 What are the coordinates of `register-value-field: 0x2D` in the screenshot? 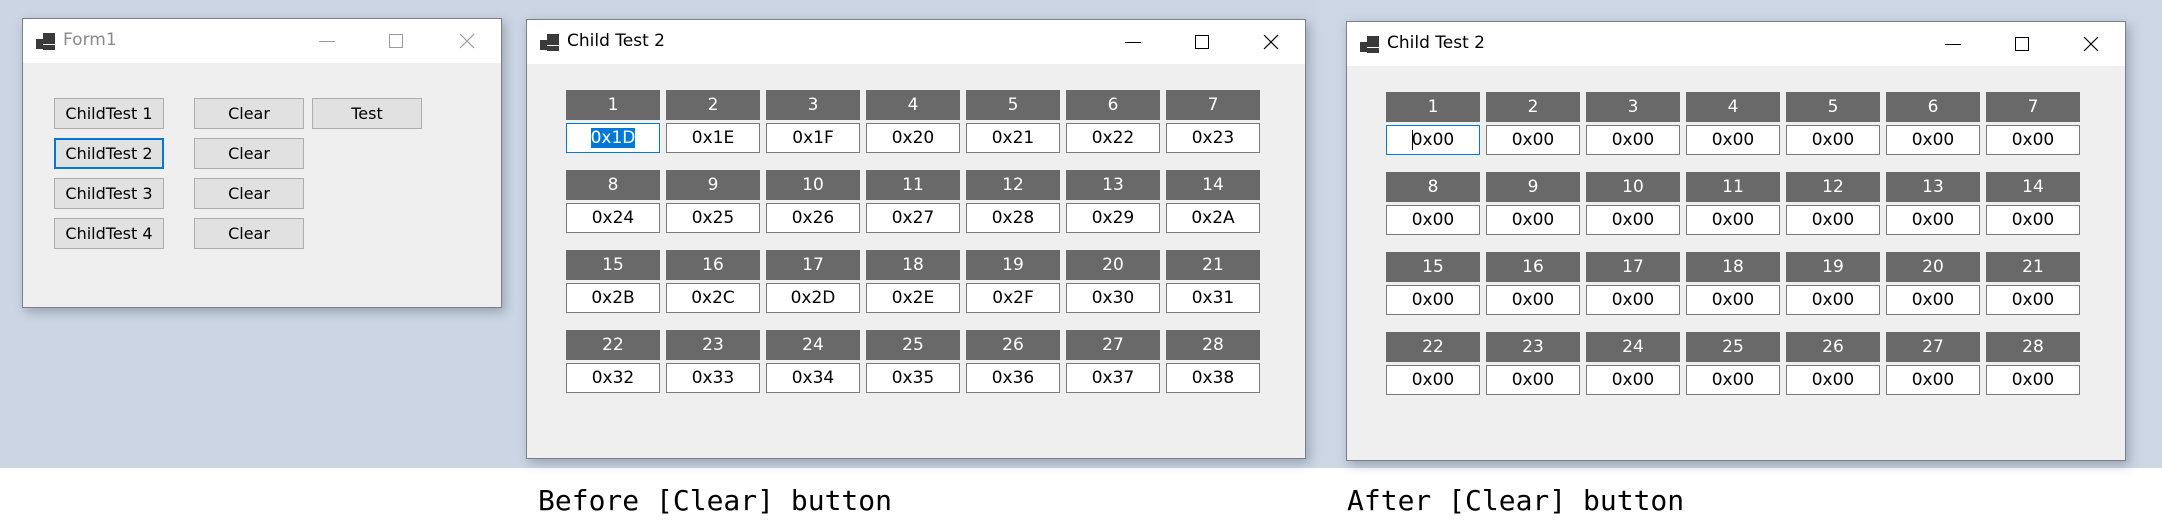 It's located at (813, 298).